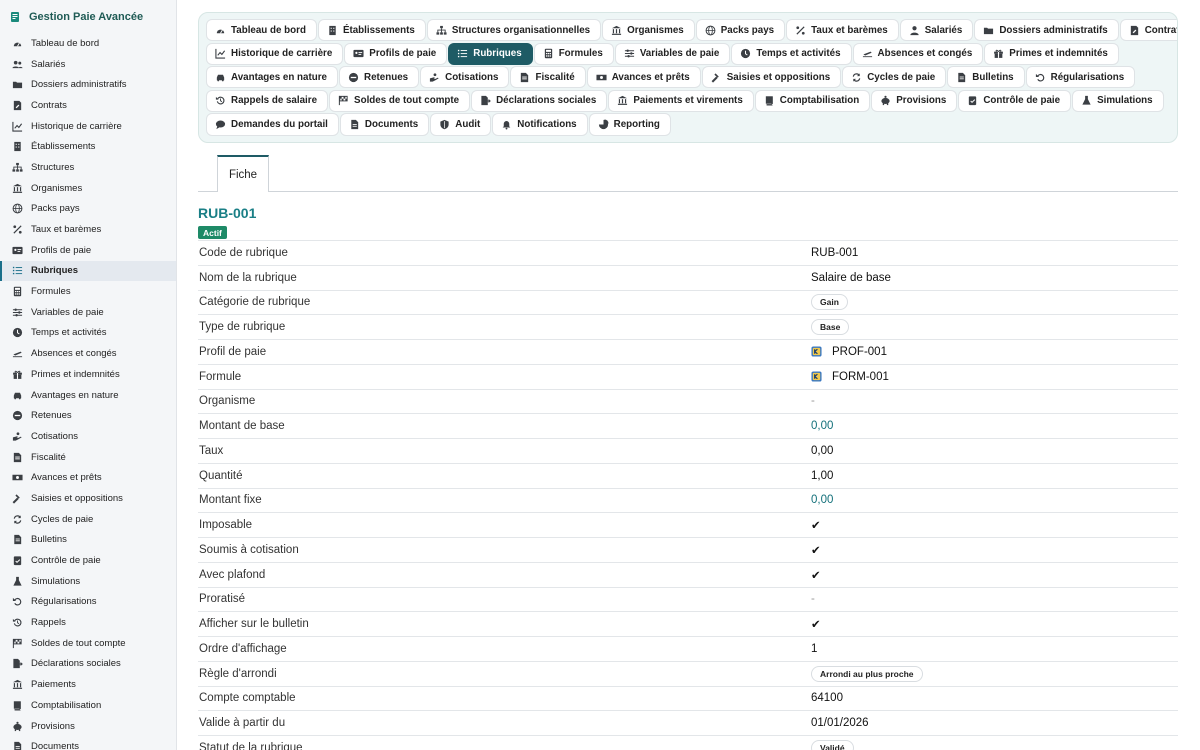  I want to click on sidebar-item-declarations-sociales: Déclarations sociales, so click(88, 664).